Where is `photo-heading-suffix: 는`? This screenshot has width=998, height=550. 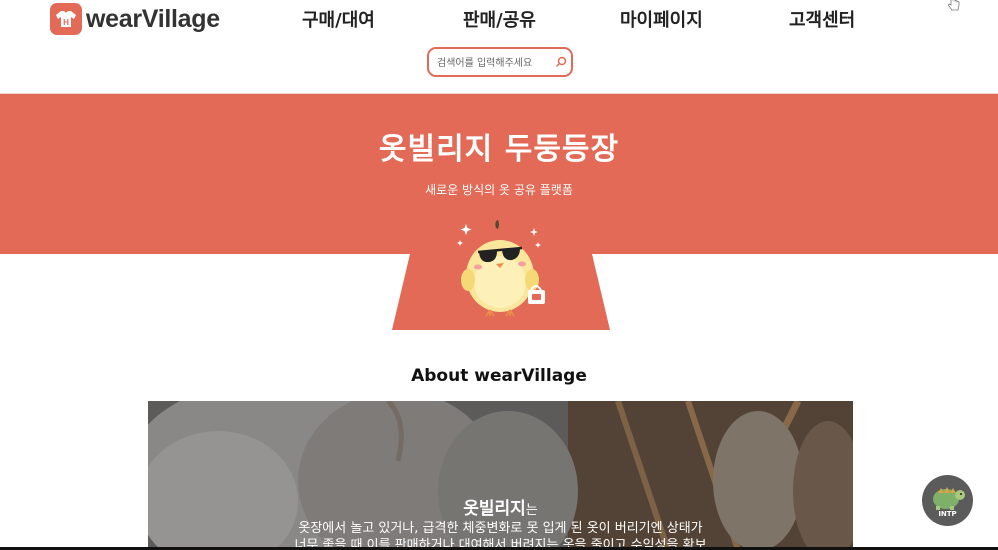 photo-heading-suffix: 는 is located at coordinates (531, 510).